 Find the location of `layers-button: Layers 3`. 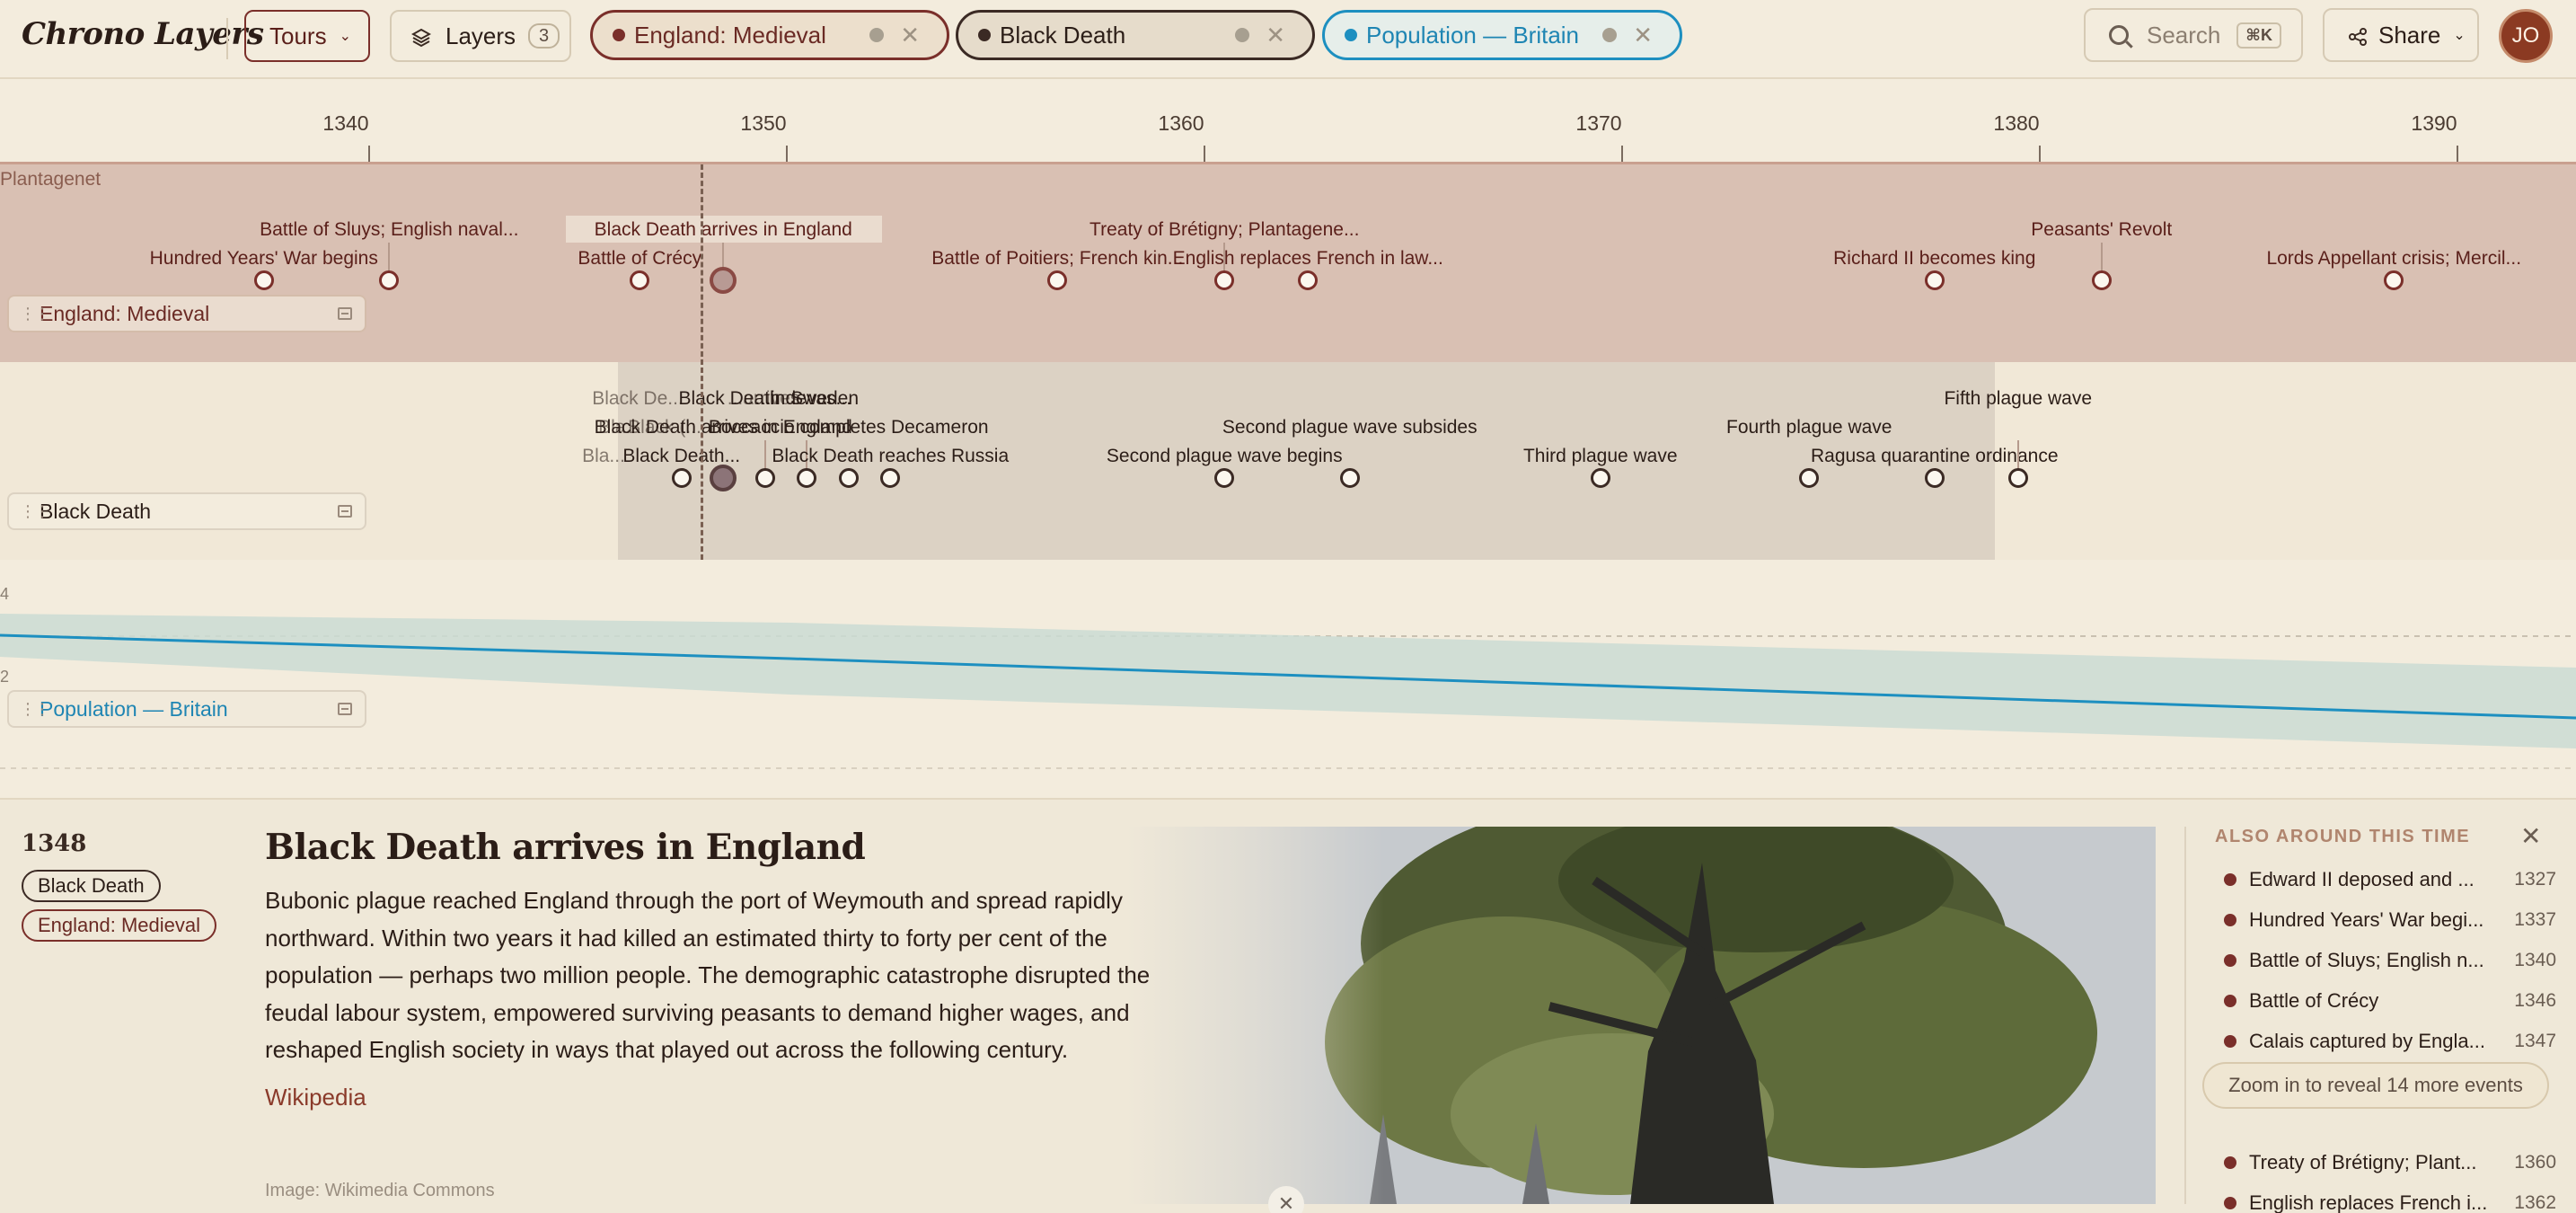

layers-button: Layers 3 is located at coordinates (480, 36).